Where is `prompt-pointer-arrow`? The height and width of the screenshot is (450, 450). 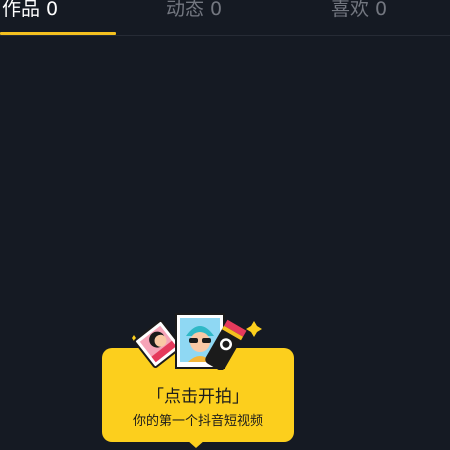
prompt-pointer-arrow is located at coordinates (196, 444).